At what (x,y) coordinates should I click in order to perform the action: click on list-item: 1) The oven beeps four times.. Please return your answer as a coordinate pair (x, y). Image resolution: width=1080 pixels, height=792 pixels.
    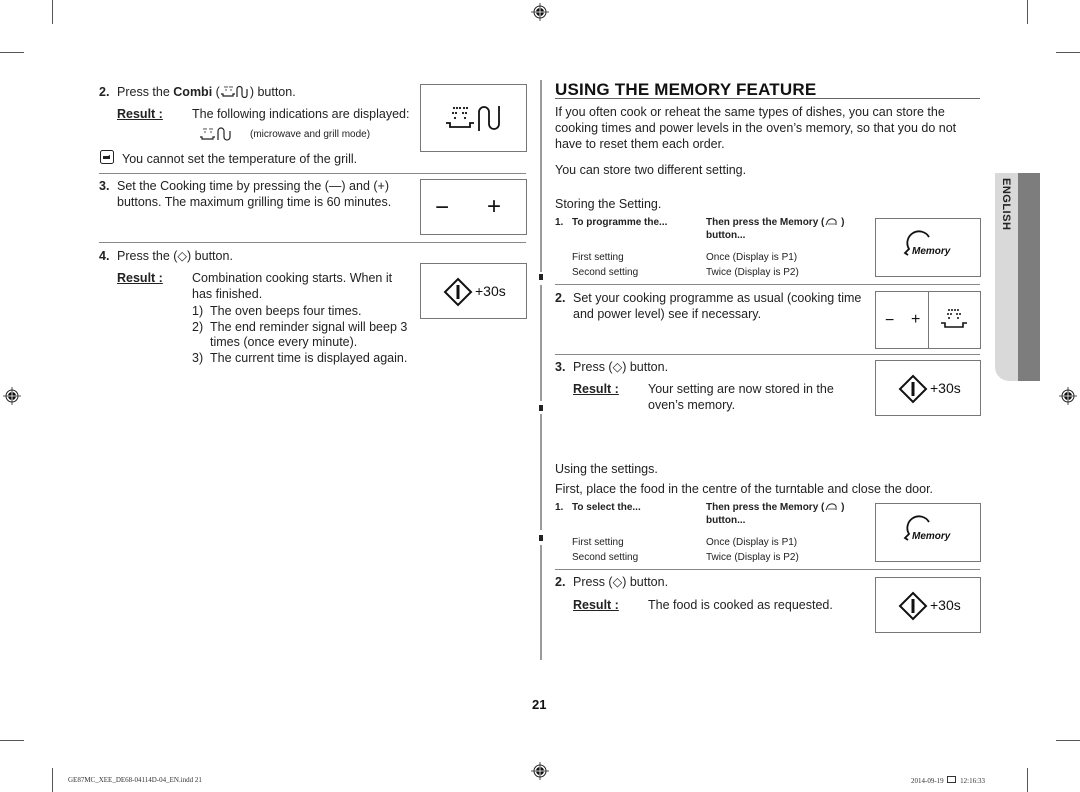
    Looking at the image, I should click on (277, 311).